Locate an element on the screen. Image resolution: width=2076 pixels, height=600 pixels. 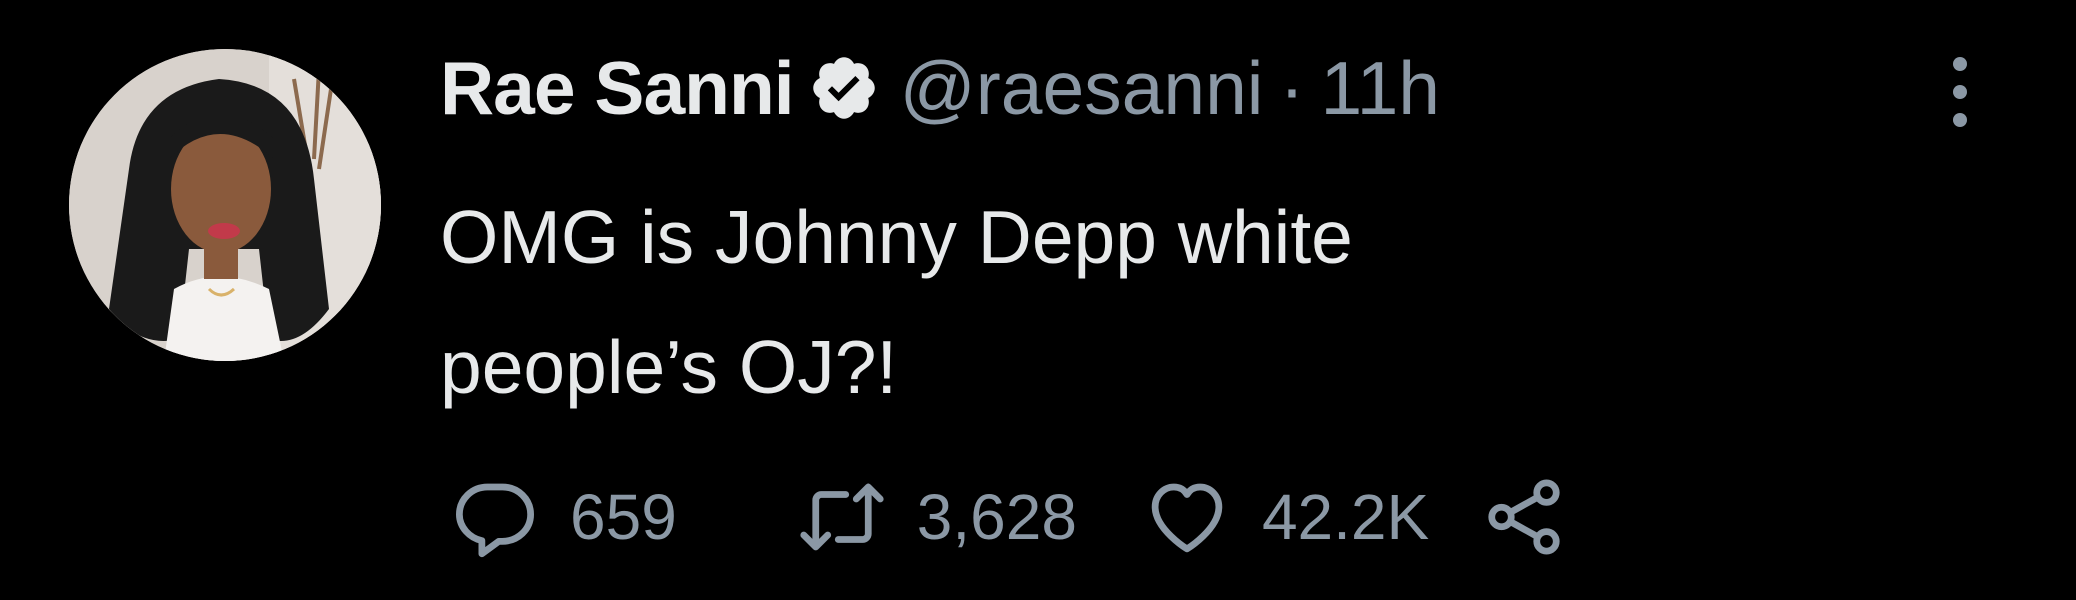
tweet-timestamp: 11h is located at coordinates (1380, 88).